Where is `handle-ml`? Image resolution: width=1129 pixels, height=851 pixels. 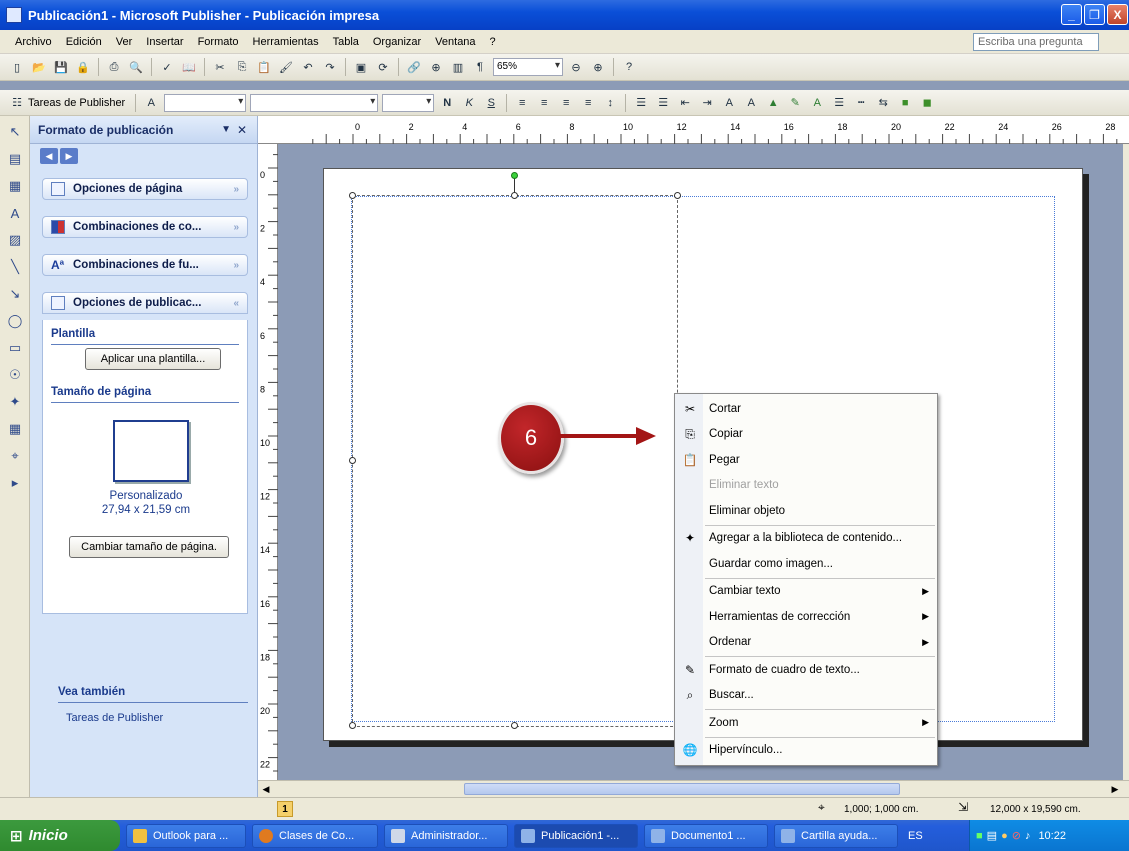
handle-ml is located at coordinates (352, 460).